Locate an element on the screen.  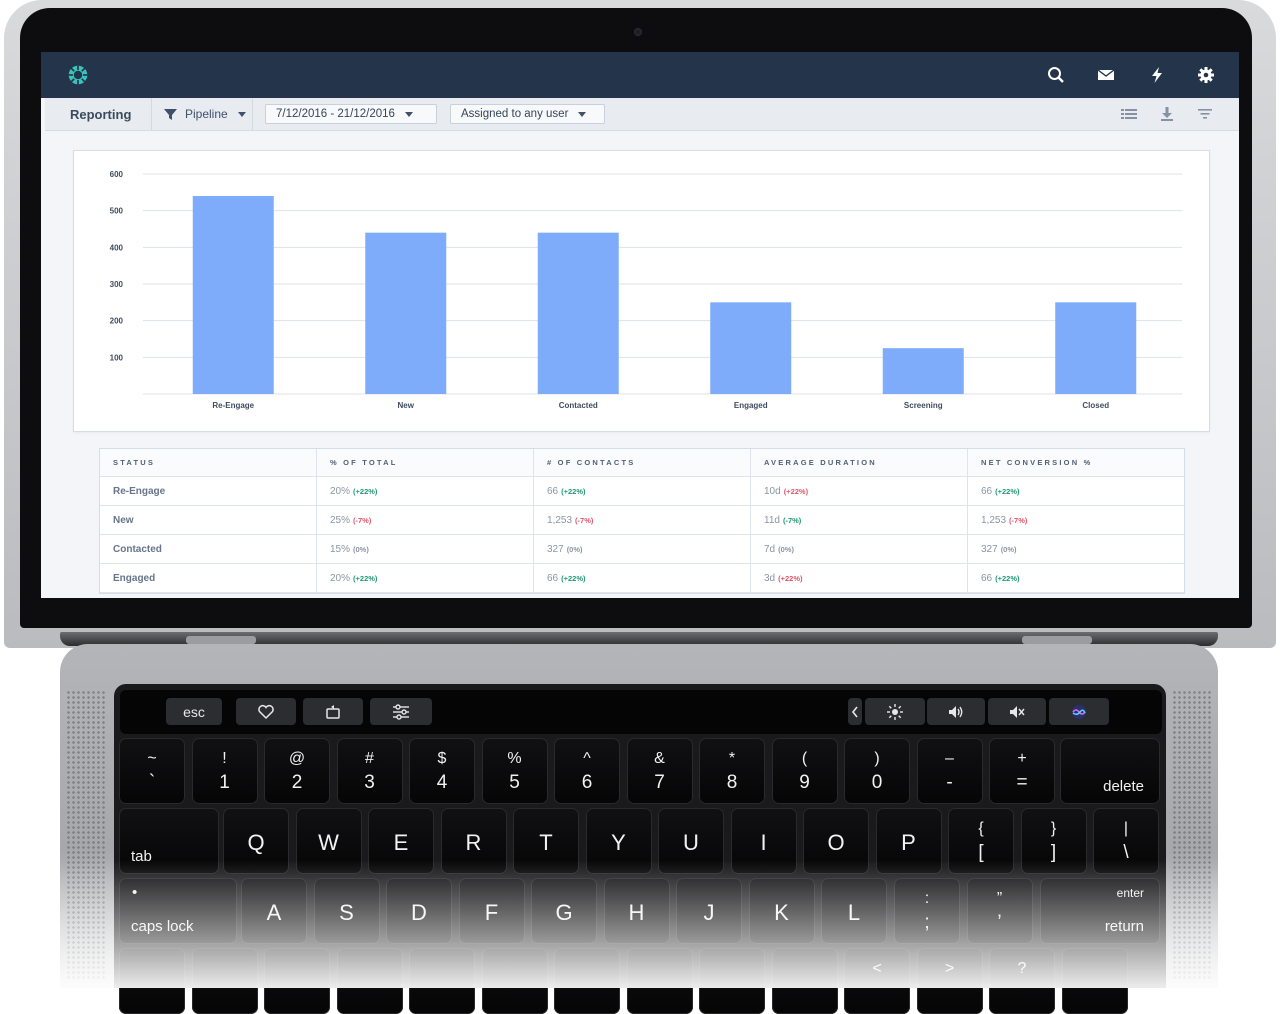
bar-screening is located at coordinates (923, 371).